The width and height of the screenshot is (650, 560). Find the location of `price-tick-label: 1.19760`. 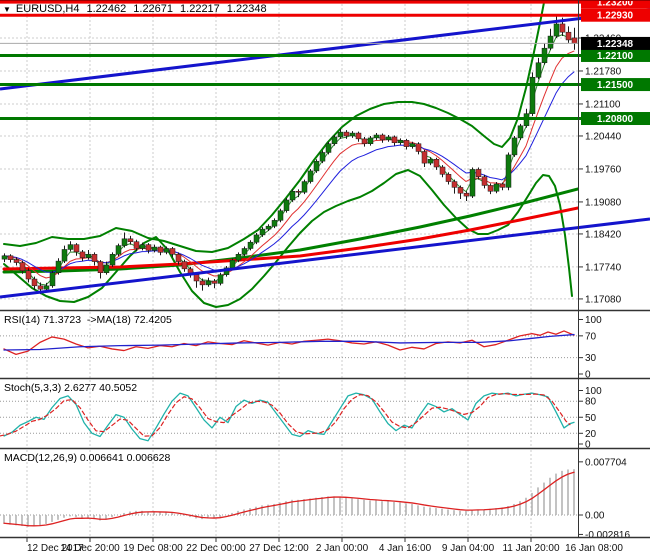

price-tick-label: 1.19760 is located at coordinates (603, 169).